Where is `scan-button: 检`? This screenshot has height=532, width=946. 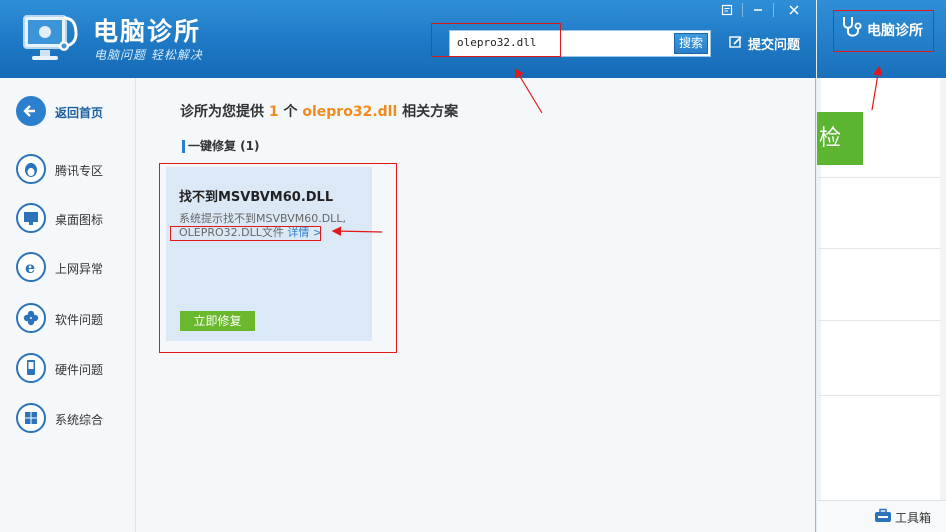 scan-button: 检 is located at coordinates (840, 138).